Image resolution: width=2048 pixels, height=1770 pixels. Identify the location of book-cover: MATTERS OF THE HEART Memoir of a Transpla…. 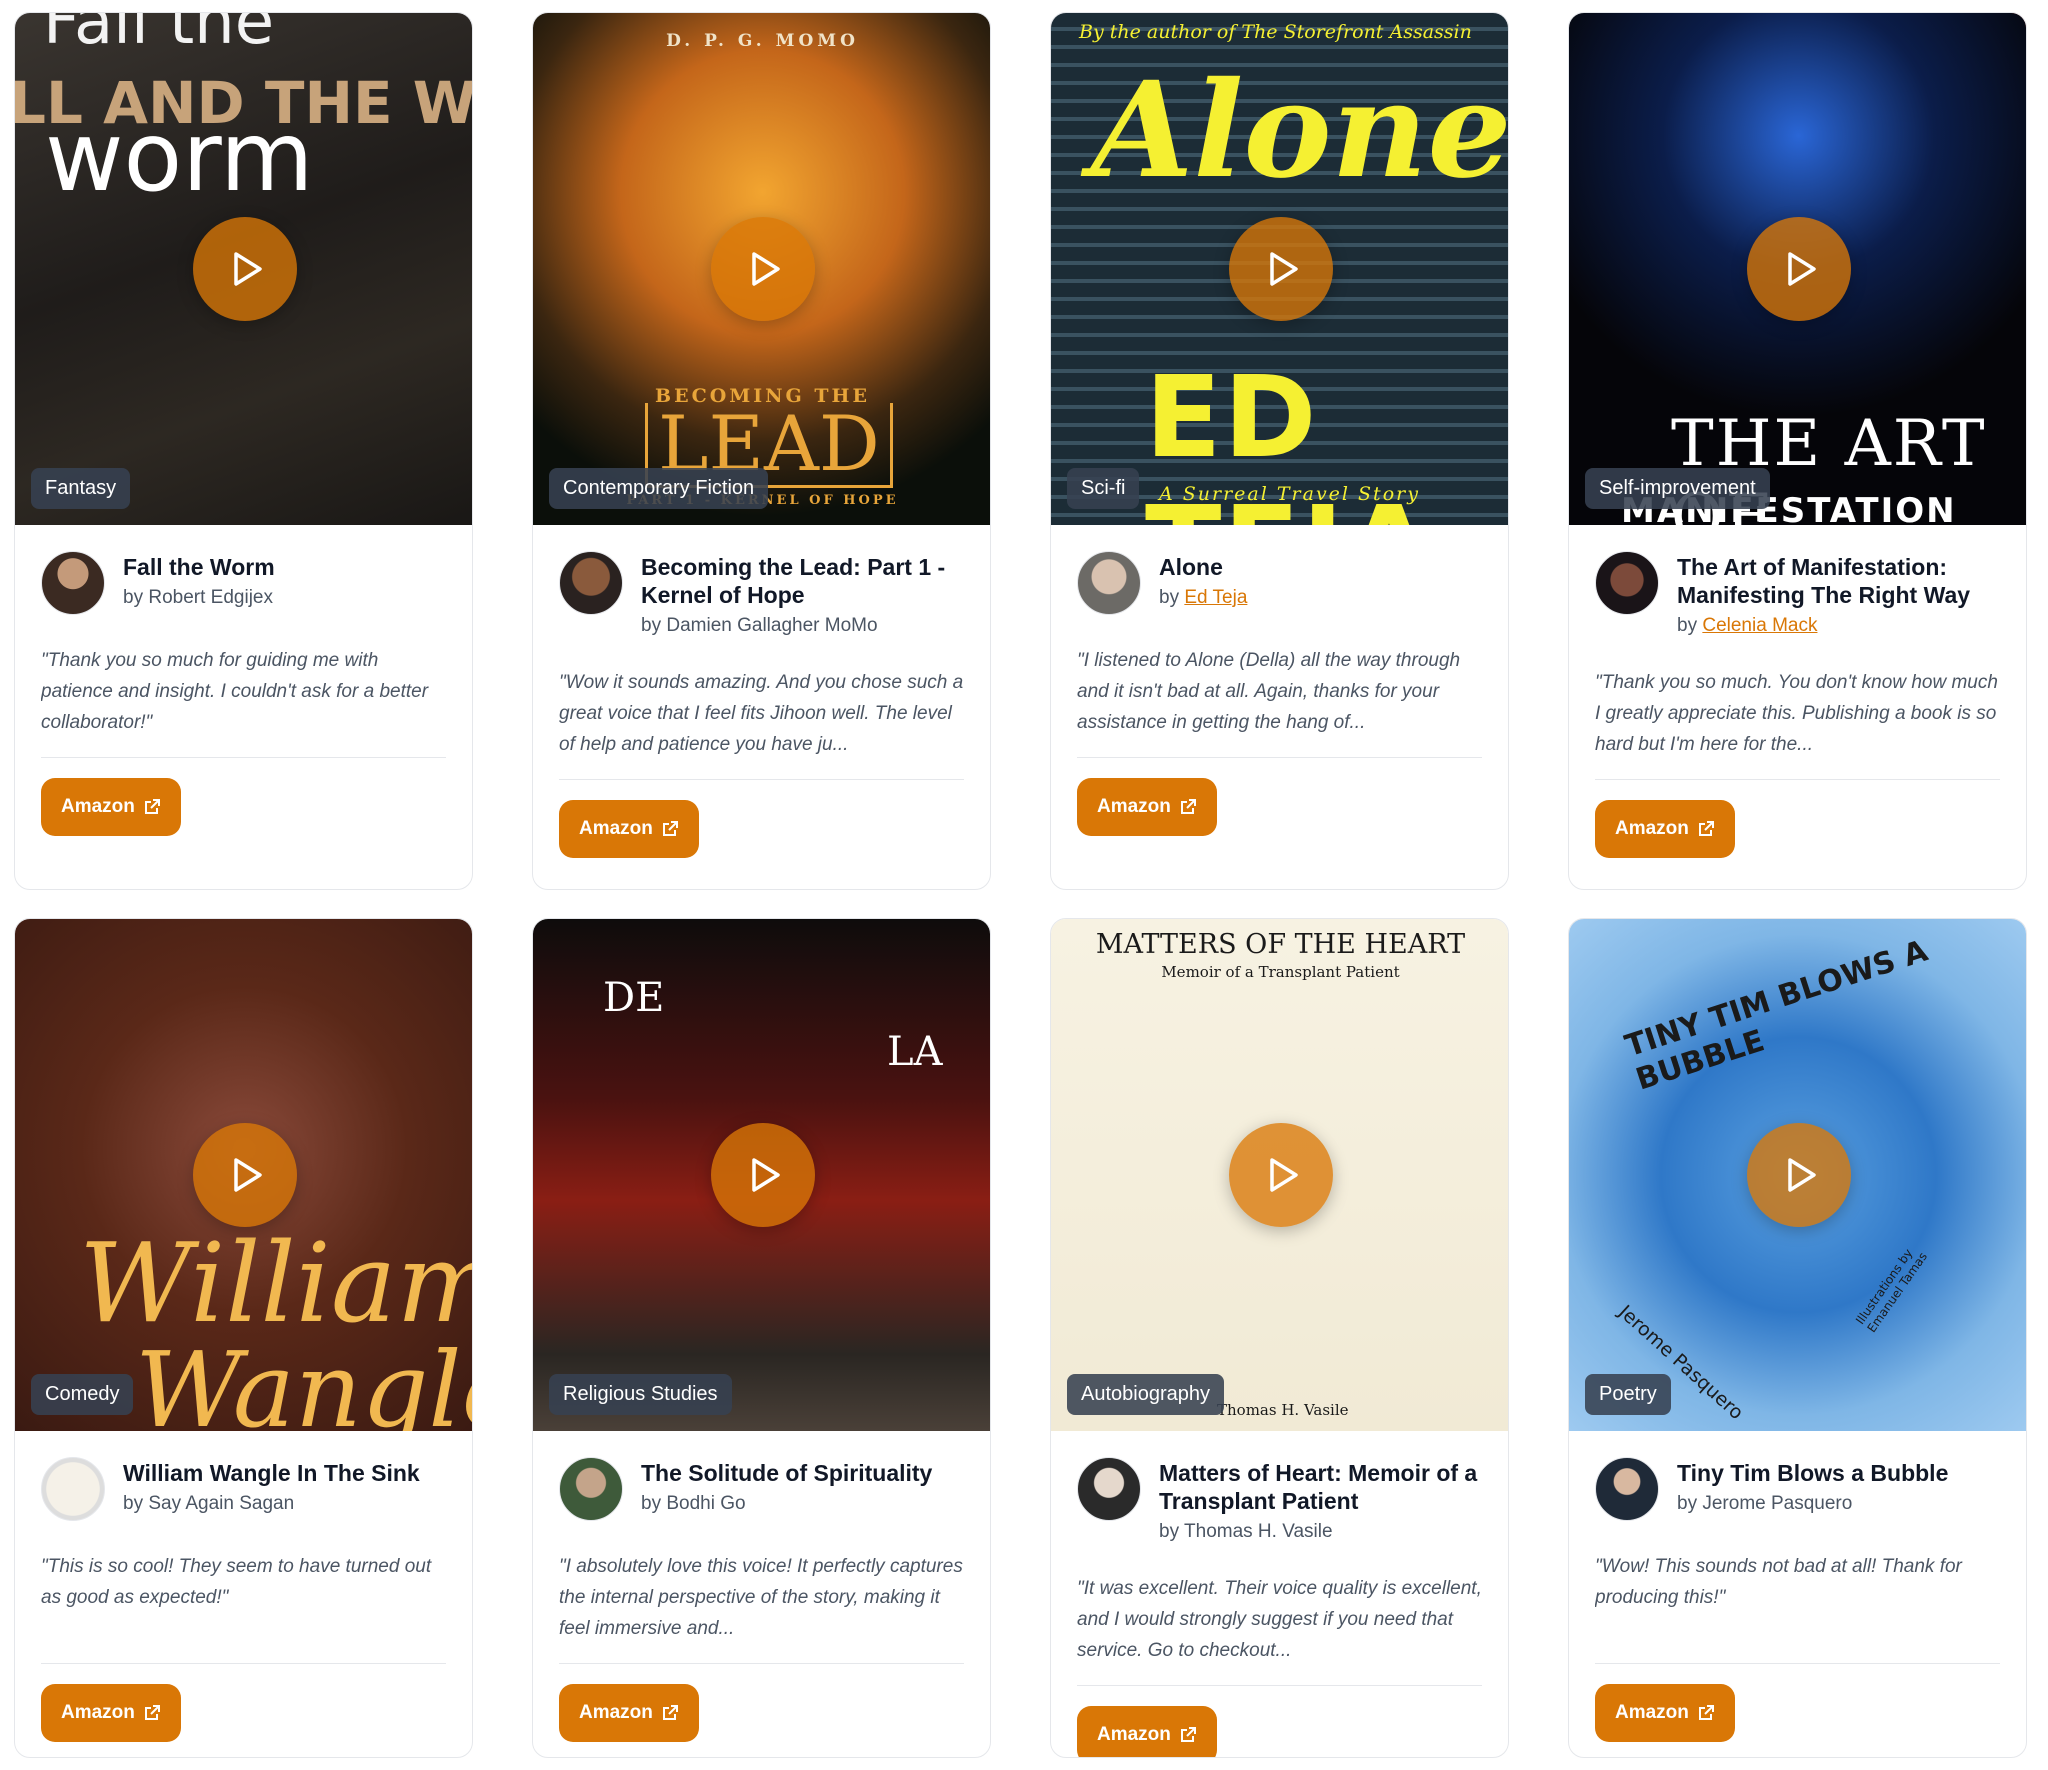
(1279, 1175).